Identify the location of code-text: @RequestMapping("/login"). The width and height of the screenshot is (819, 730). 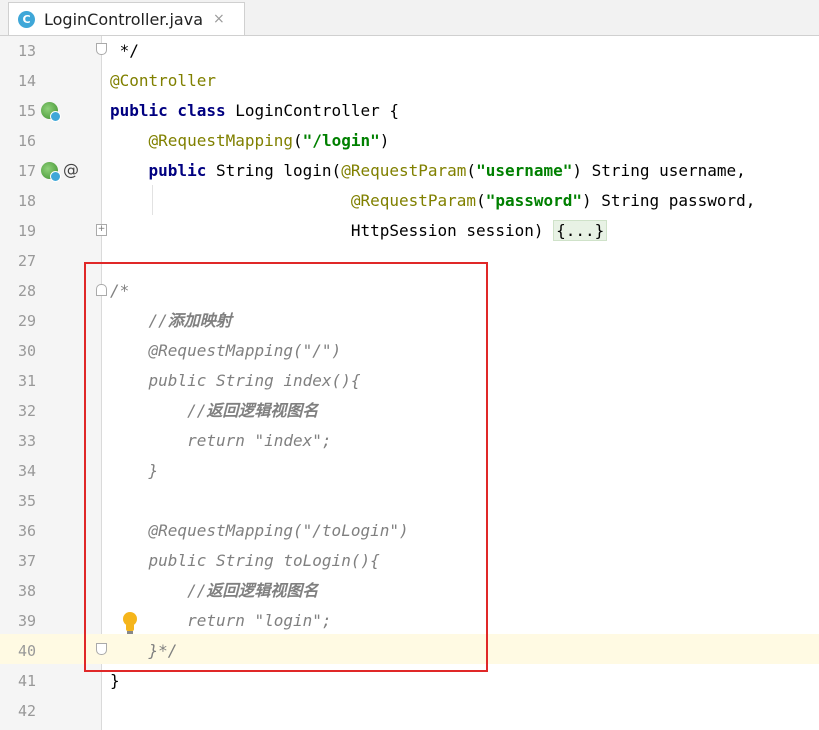
(250, 141).